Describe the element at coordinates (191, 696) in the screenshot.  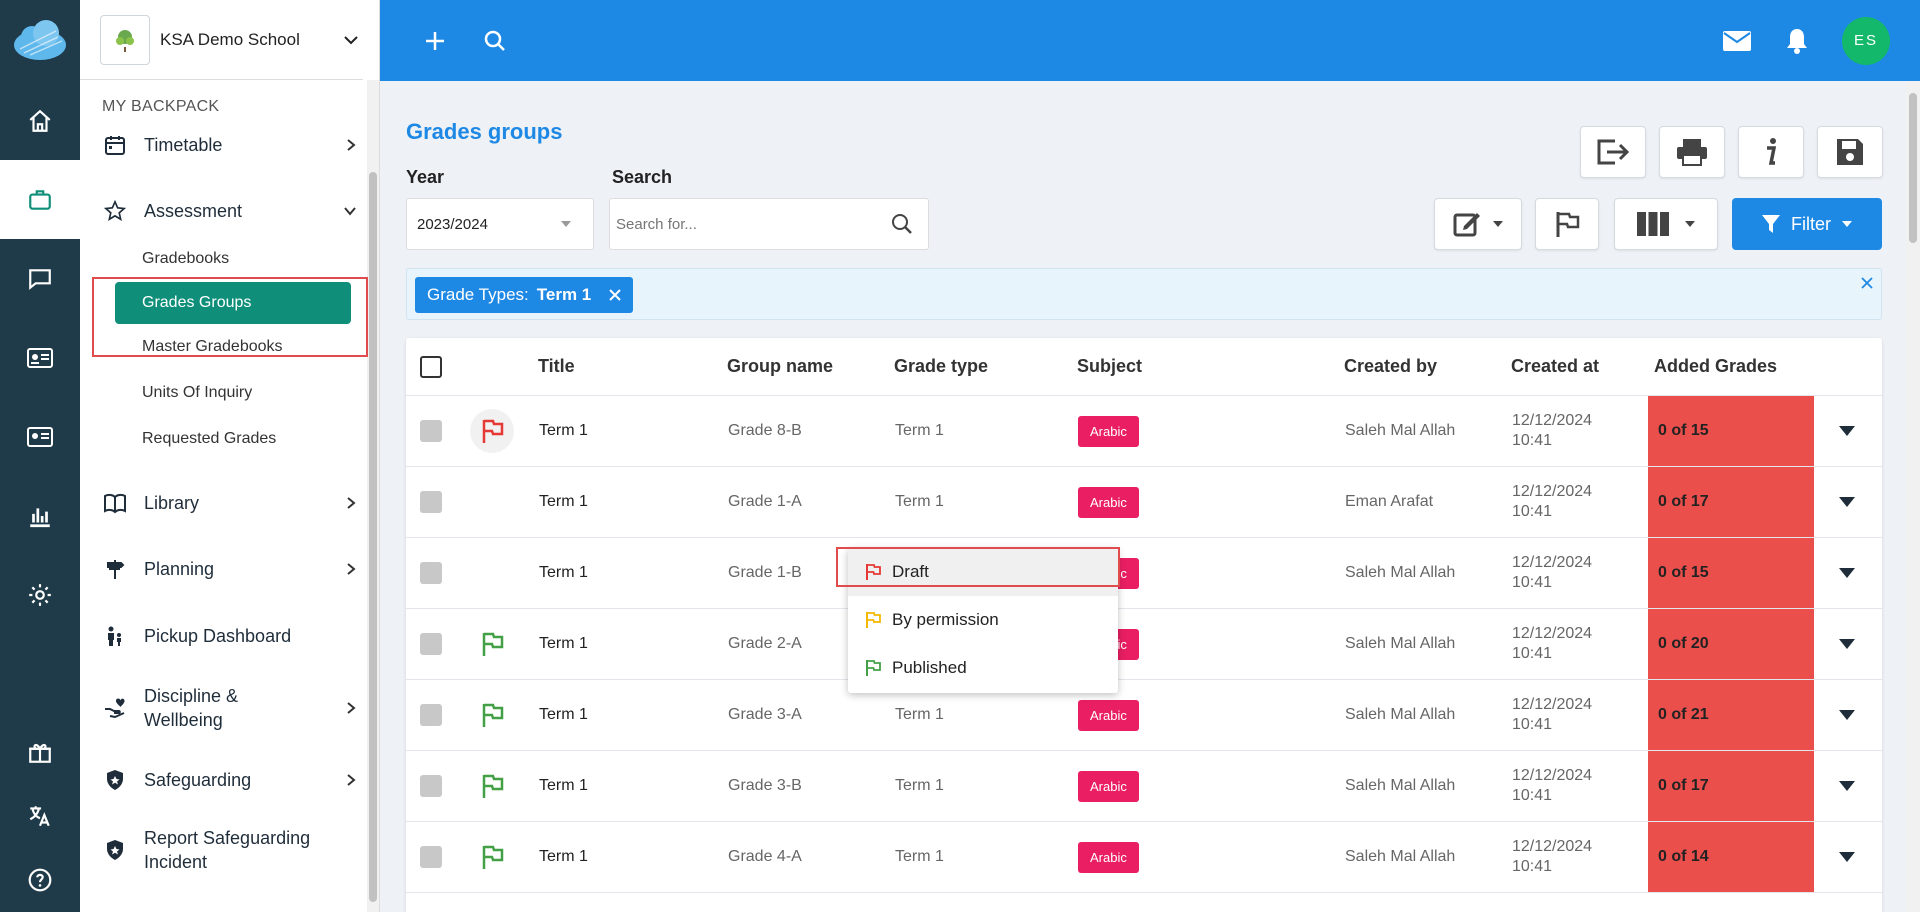
I see `nav-label-line1: Discipline &` at that location.